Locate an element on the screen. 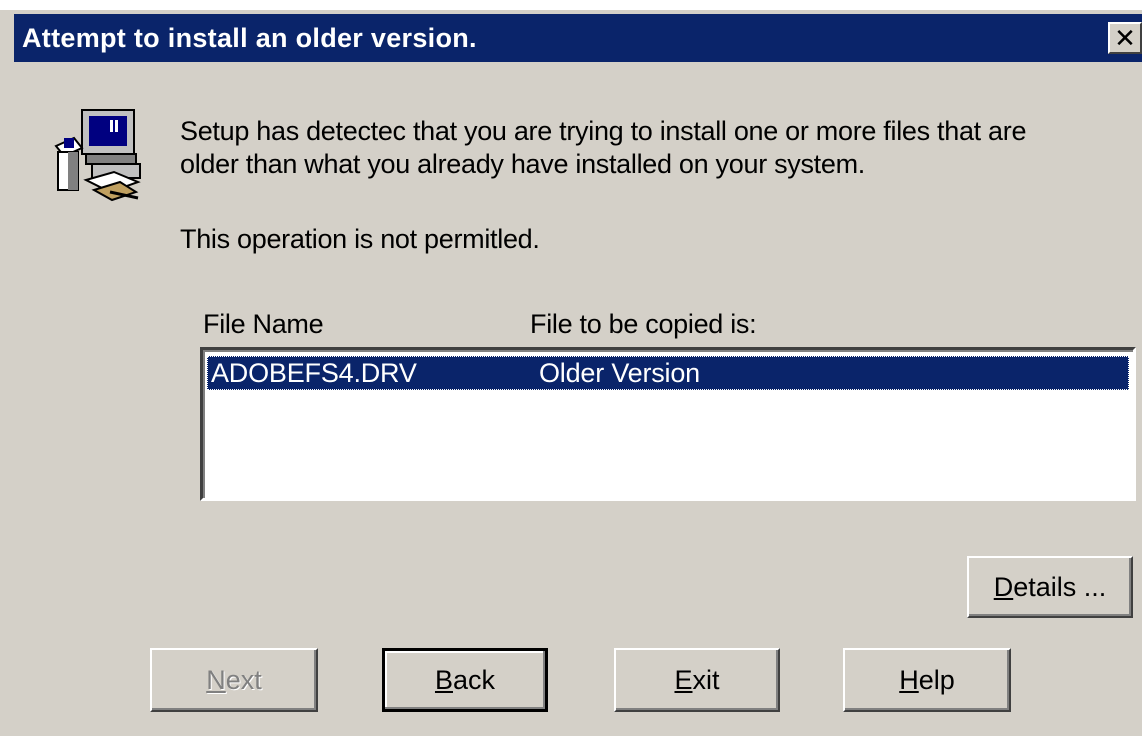 The height and width of the screenshot is (736, 1142). exit-label: xit is located at coordinates (706, 680).